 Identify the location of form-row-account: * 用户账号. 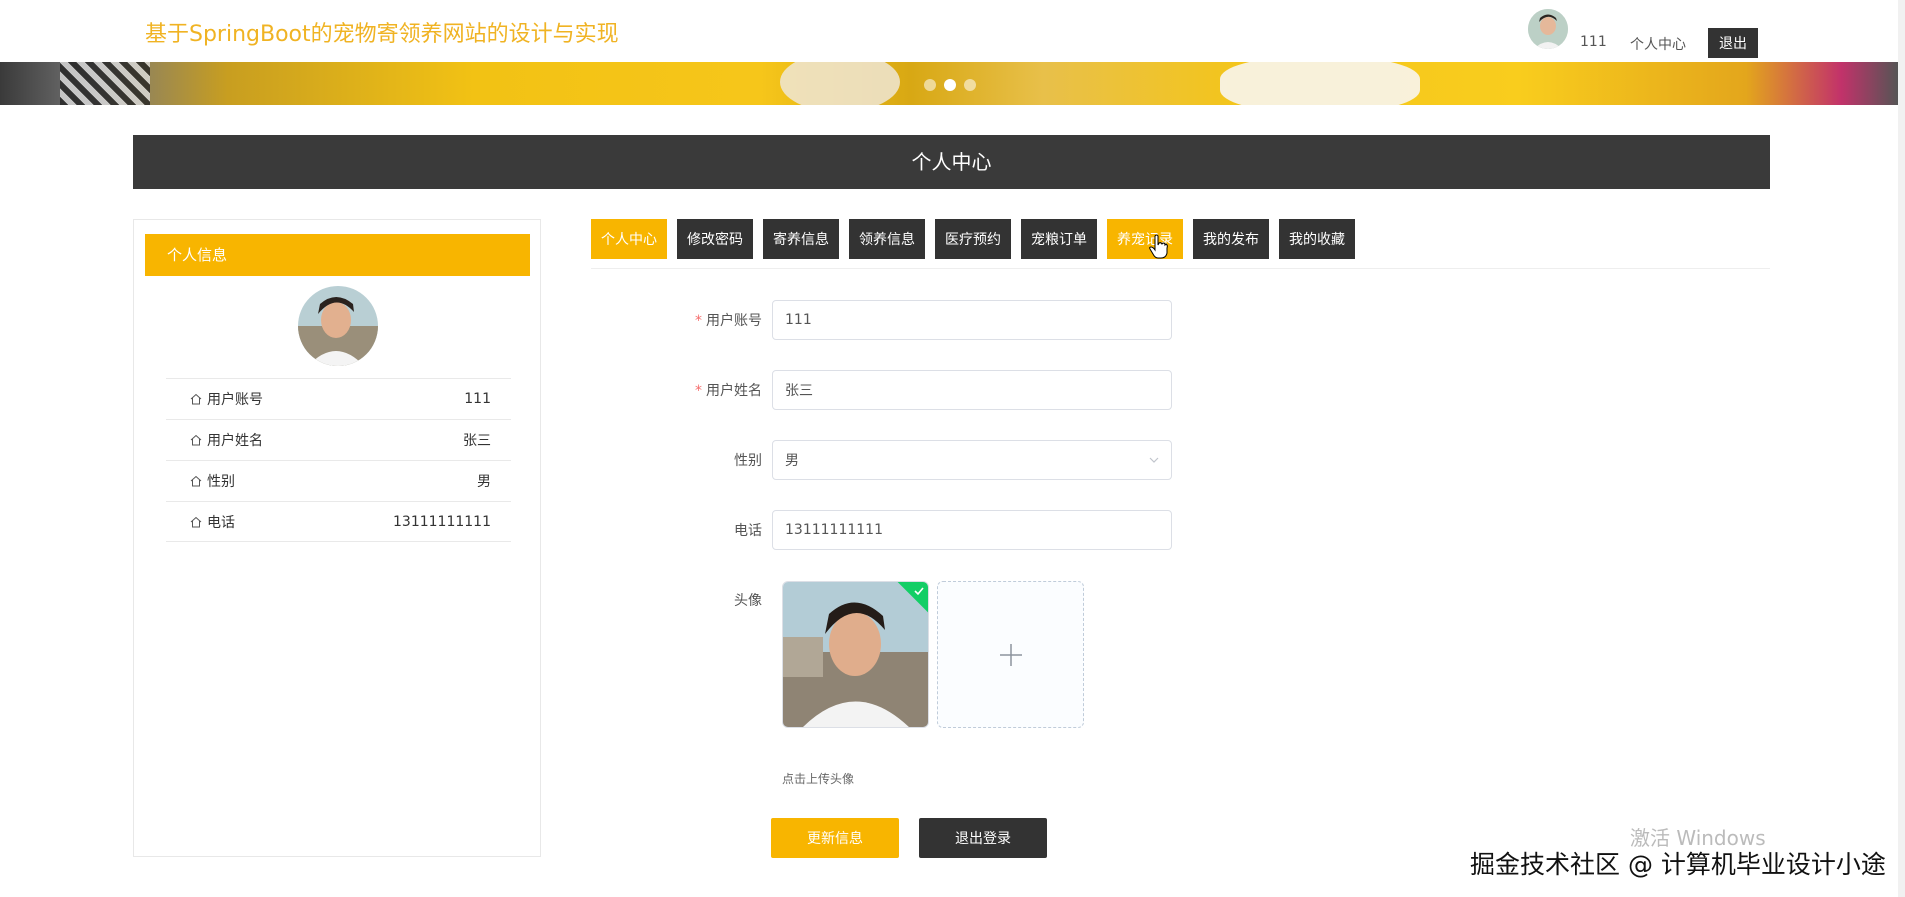
(926, 320).